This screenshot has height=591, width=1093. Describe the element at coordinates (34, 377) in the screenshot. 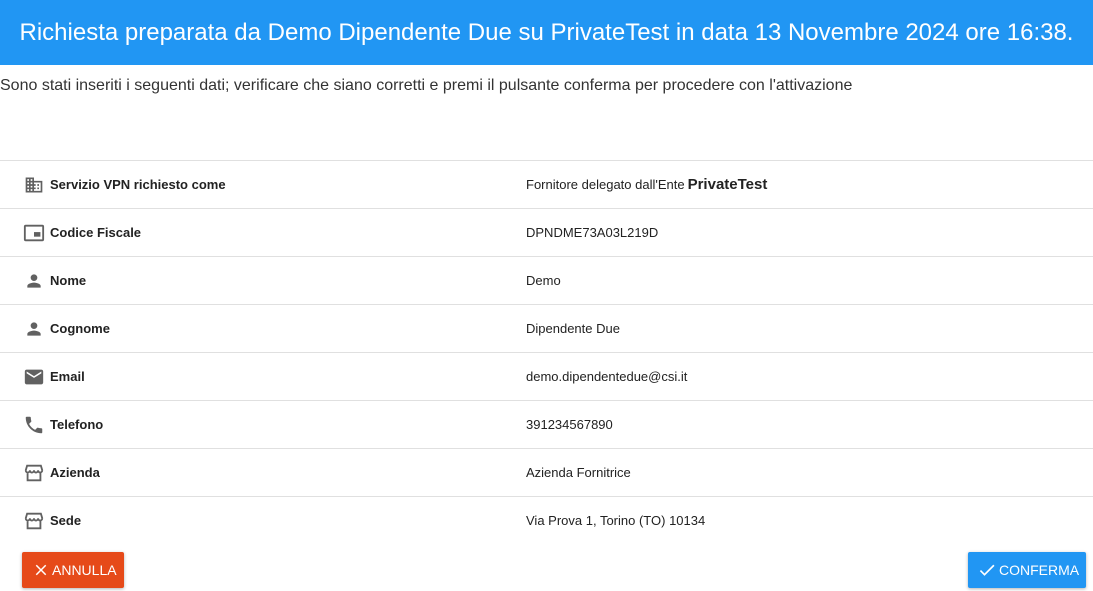

I see `mail-icon` at that location.